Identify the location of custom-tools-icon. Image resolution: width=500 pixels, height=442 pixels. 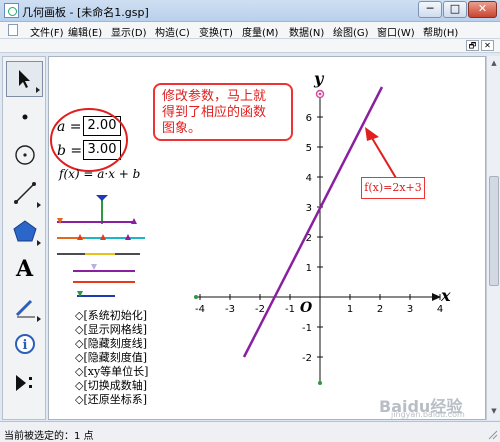
(23, 383).